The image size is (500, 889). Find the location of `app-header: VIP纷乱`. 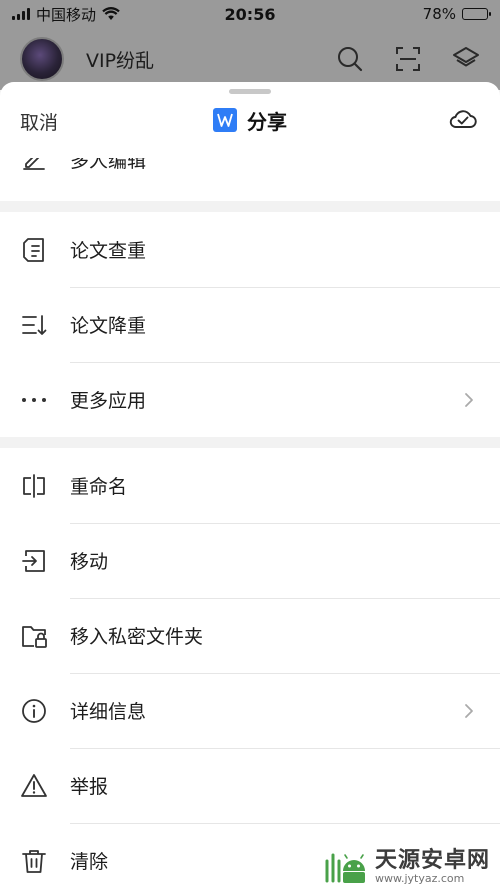

app-header: VIP纷乱 is located at coordinates (250, 59).